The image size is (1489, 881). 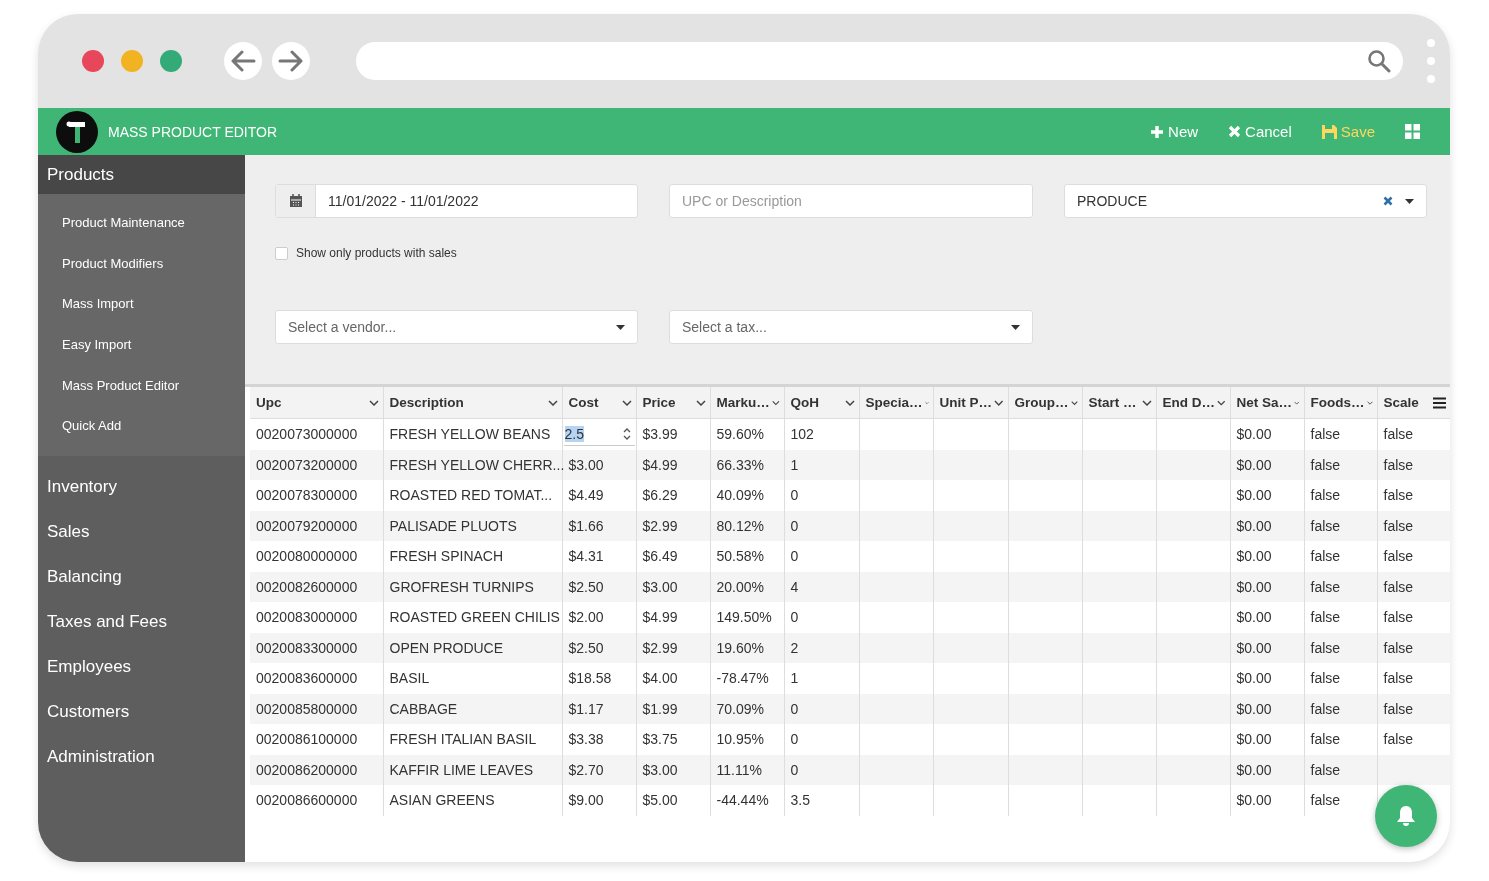 I want to click on sidebar-item: Product Modifiers, so click(x=141, y=263).